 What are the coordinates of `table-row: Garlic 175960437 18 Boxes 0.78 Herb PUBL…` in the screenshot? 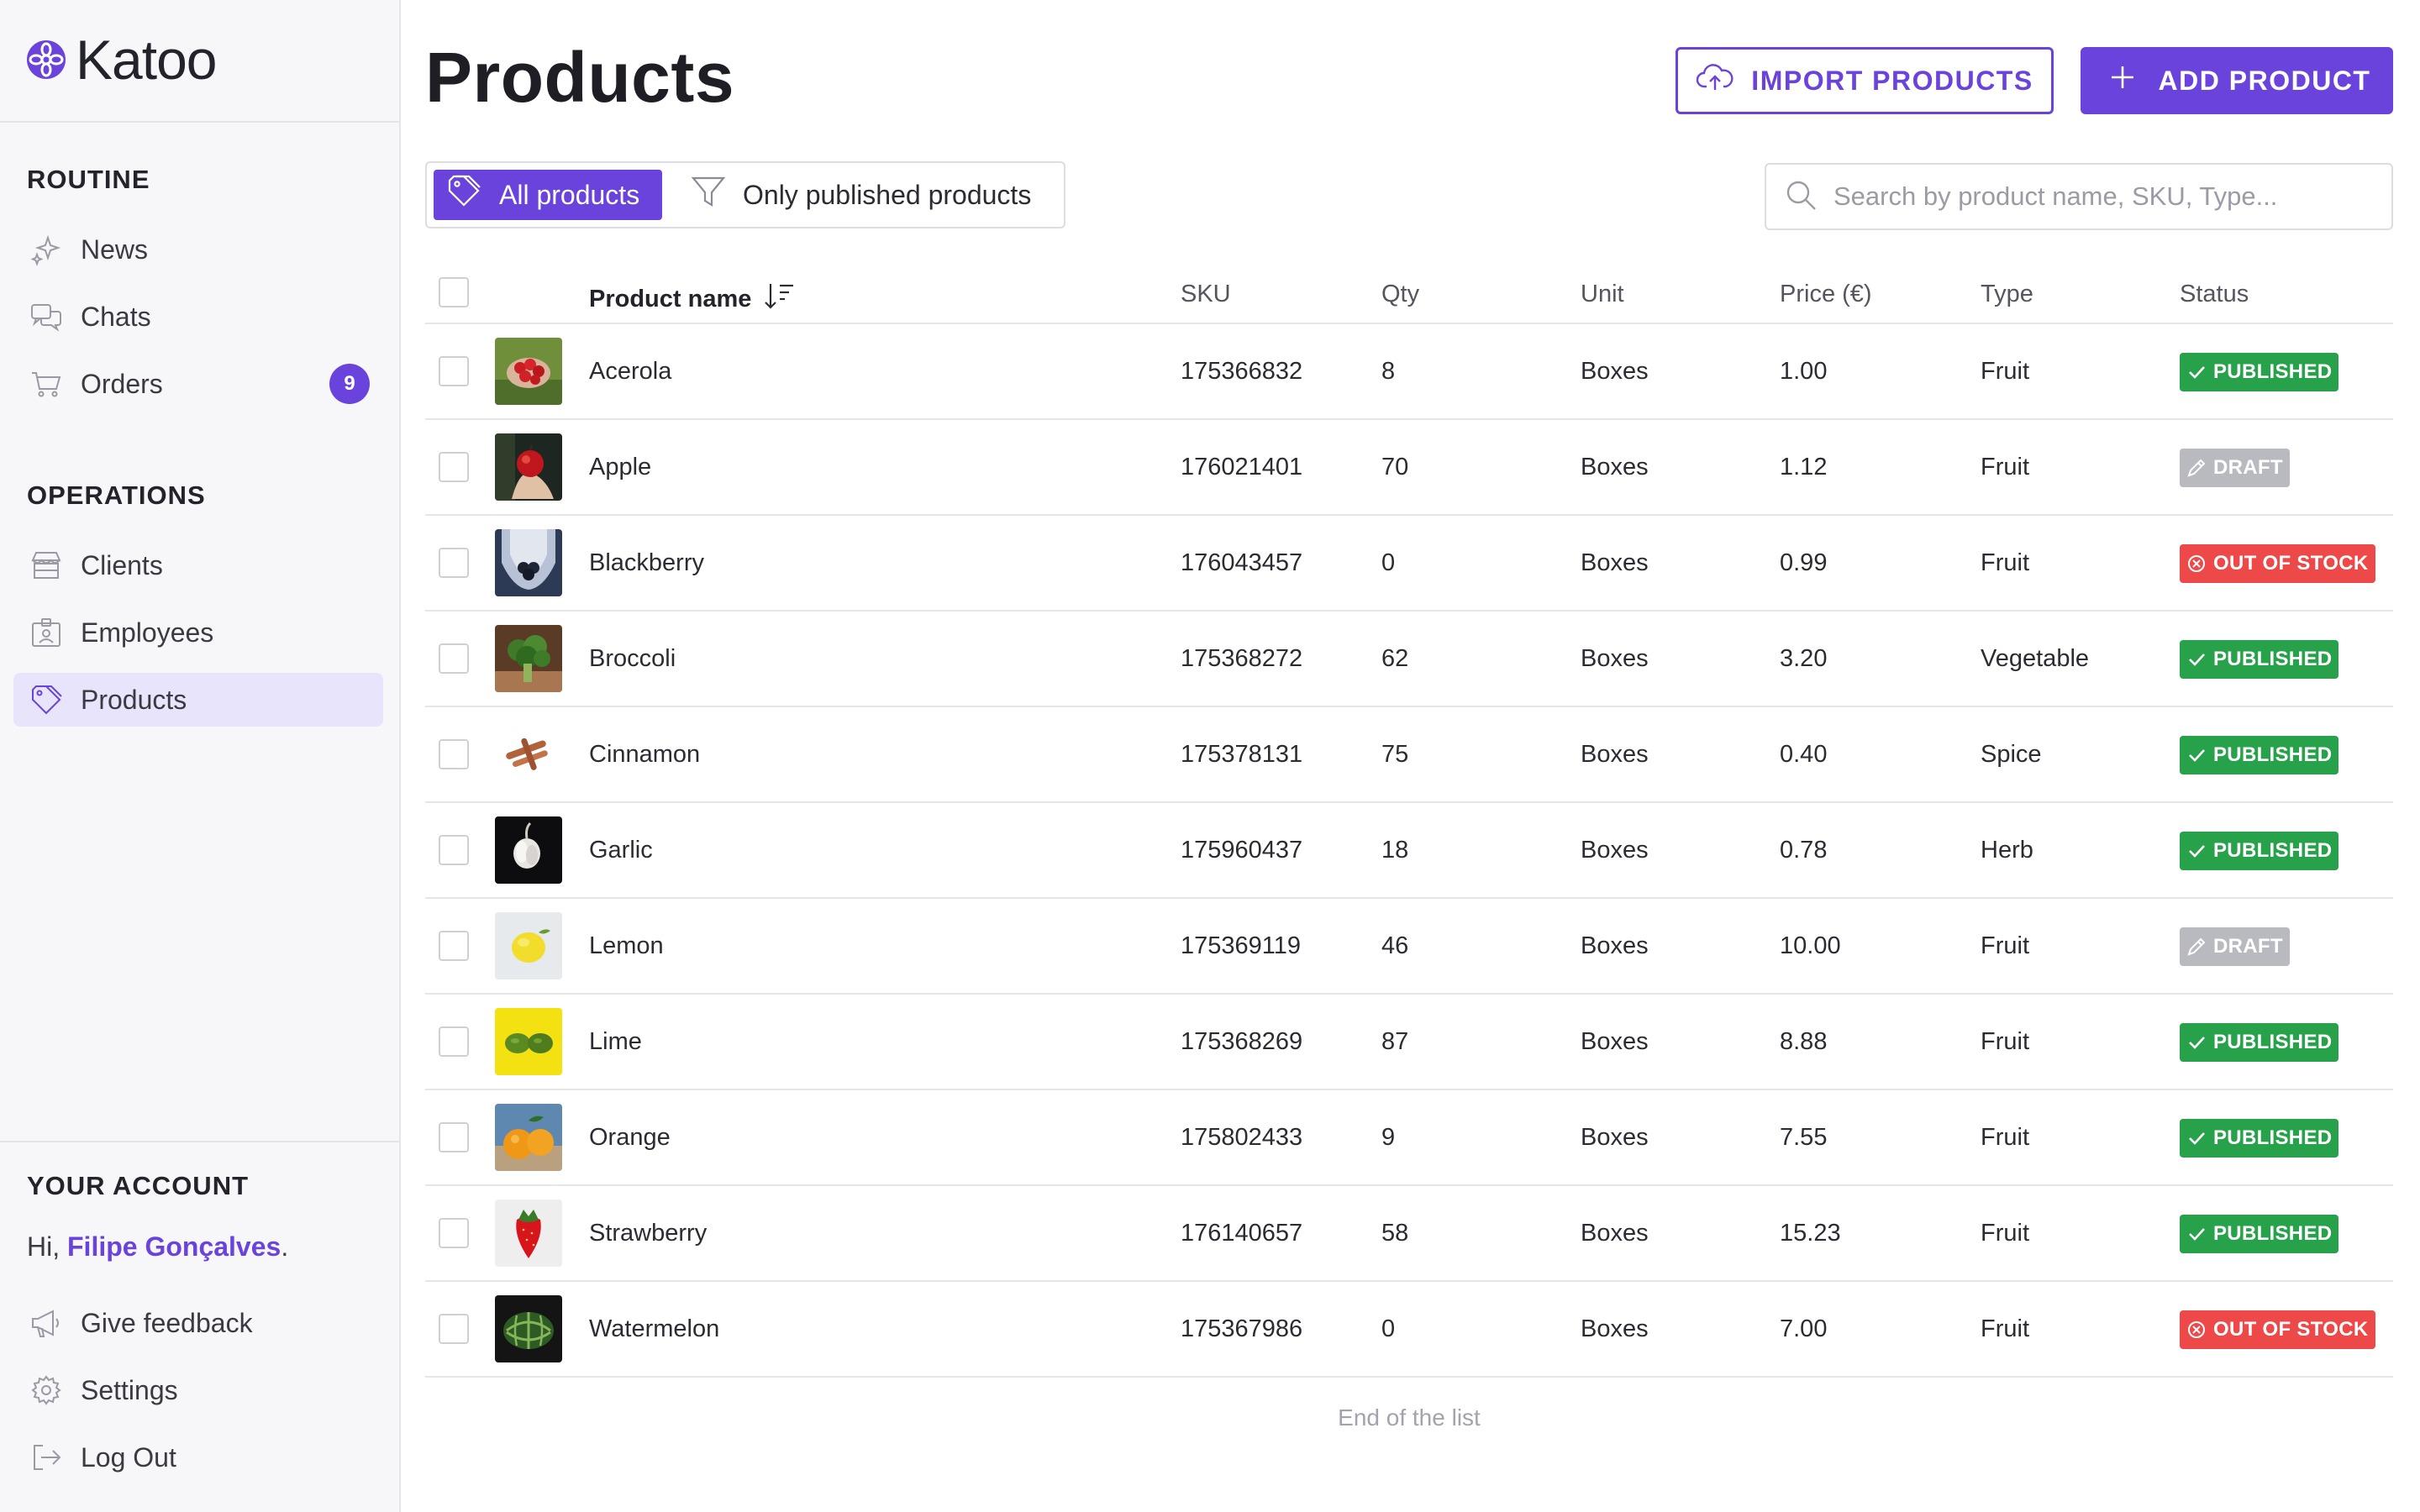 It's located at (1409, 851).